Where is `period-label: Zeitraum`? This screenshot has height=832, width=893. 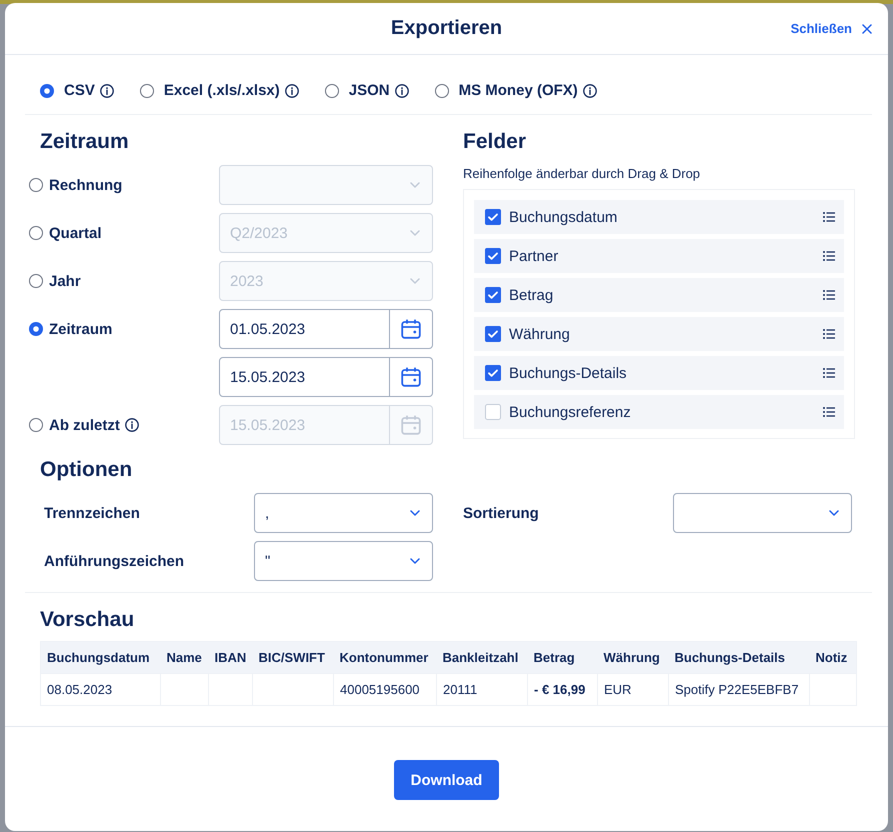
period-label: Zeitraum is located at coordinates (80, 329).